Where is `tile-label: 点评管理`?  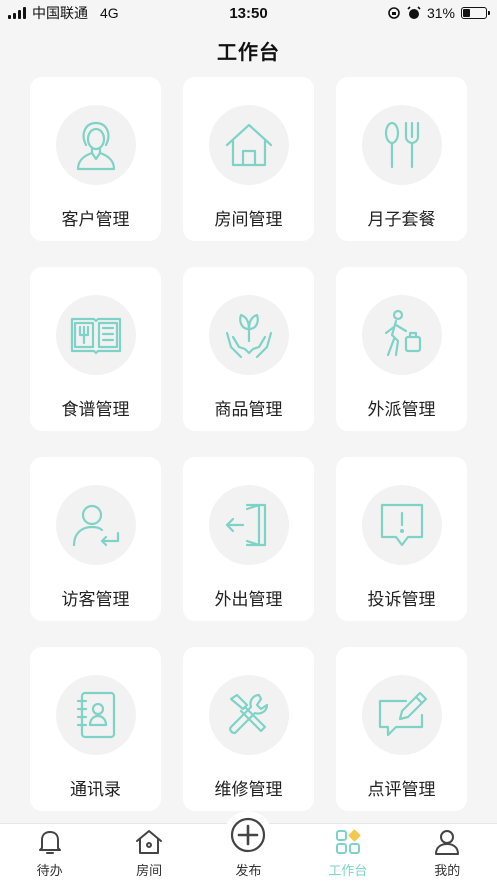
tile-label: 点评管理 is located at coordinates (401, 789).